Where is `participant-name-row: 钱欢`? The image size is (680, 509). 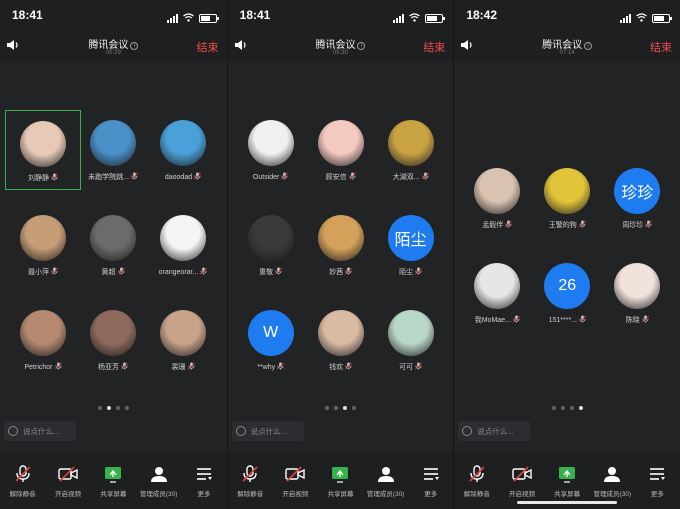 participant-name-row: 钱欢 is located at coordinates (341, 367).